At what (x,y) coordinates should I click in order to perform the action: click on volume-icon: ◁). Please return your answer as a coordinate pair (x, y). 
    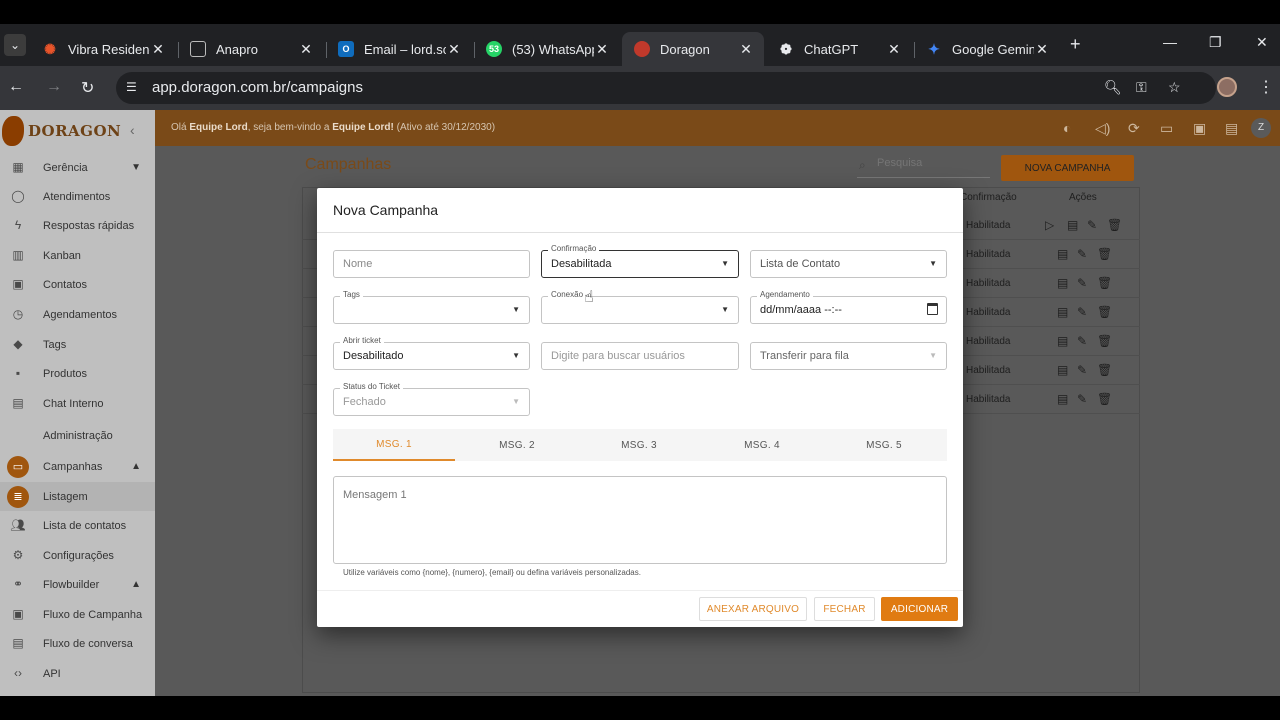
    Looking at the image, I should click on (1102, 128).